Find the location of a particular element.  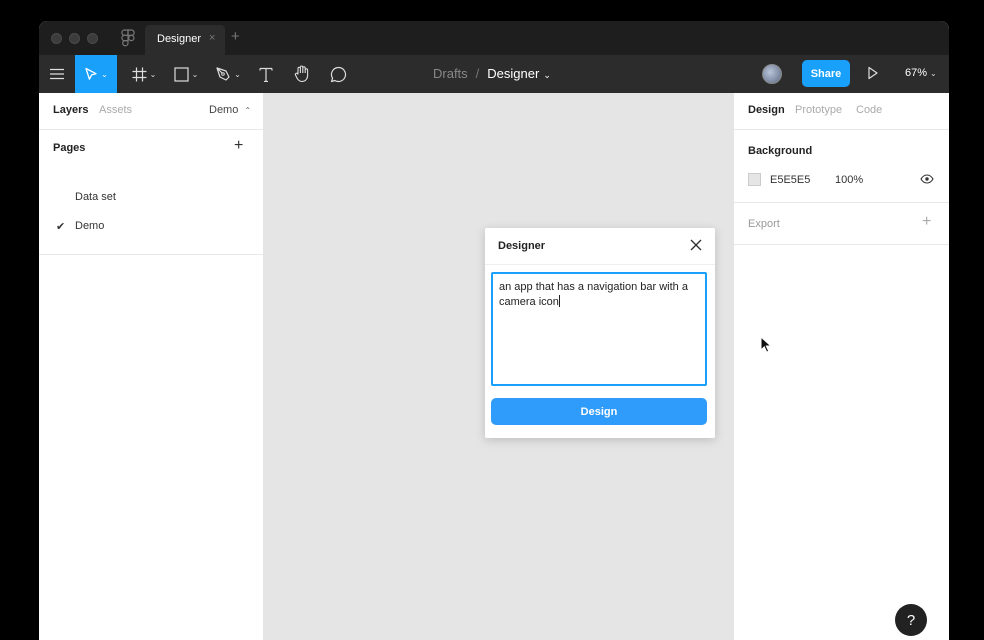

page-item-data-set: Data set is located at coordinates (95, 197).